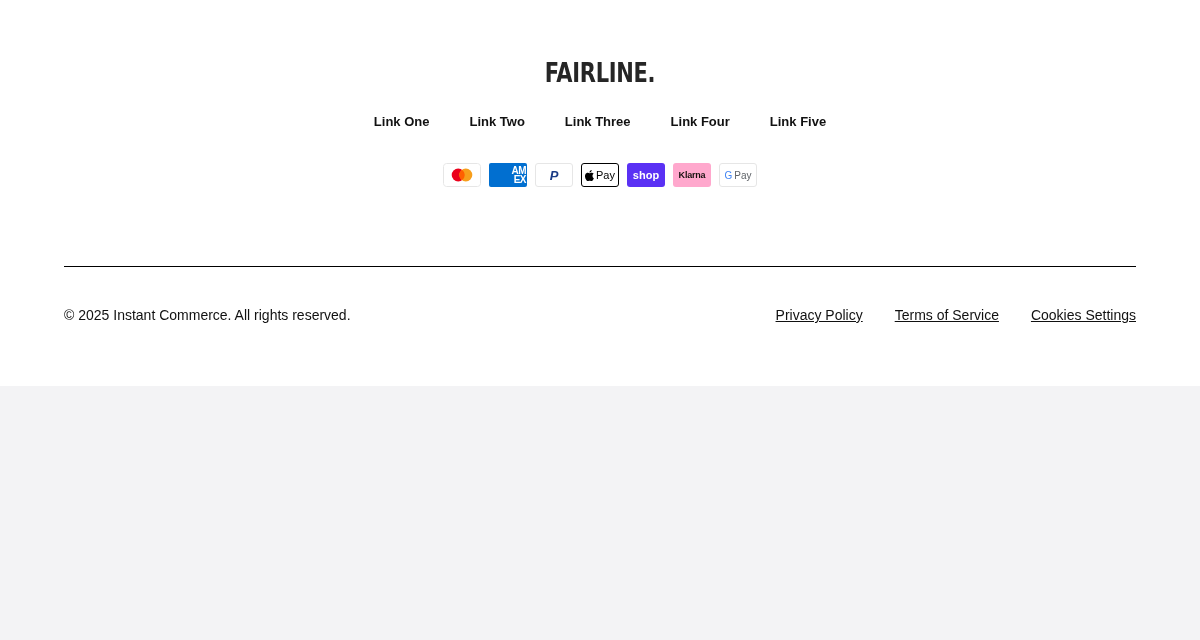 Image resolution: width=1200 pixels, height=640 pixels. Describe the element at coordinates (401, 122) in the screenshot. I see `footer-link: Link One` at that location.